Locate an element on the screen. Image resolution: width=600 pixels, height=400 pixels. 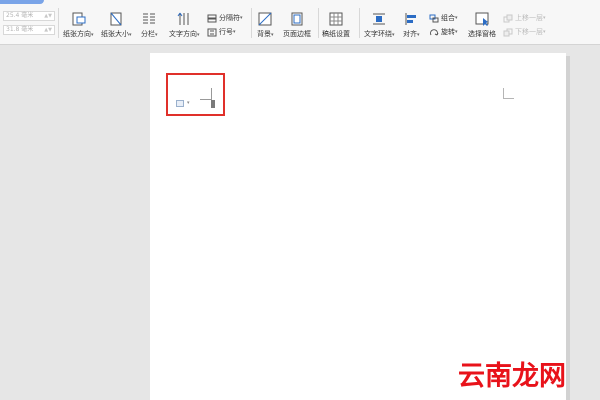
margin-top-value: 25.4 毫米 is located at coordinates (20, 15).